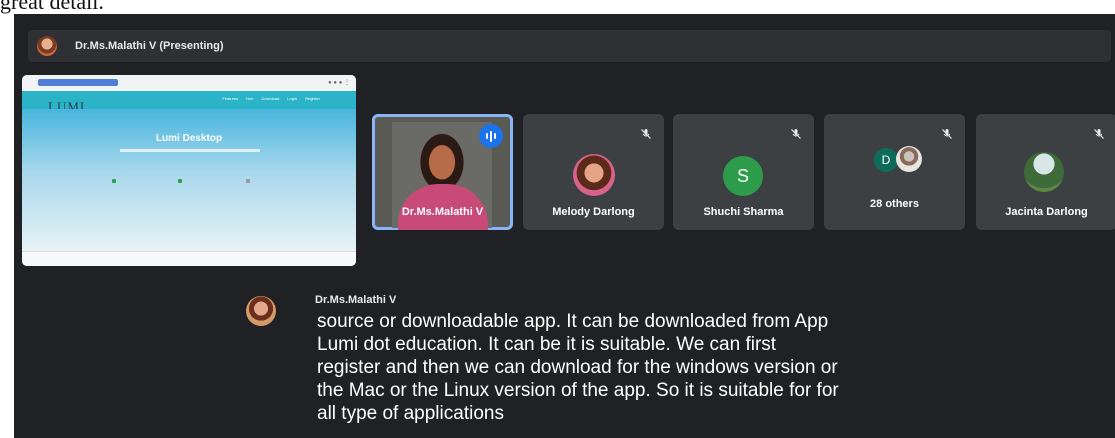 The image size is (1115, 438). What do you see at coordinates (248, 181) in the screenshot?
I see `download-linux-icon` at bounding box center [248, 181].